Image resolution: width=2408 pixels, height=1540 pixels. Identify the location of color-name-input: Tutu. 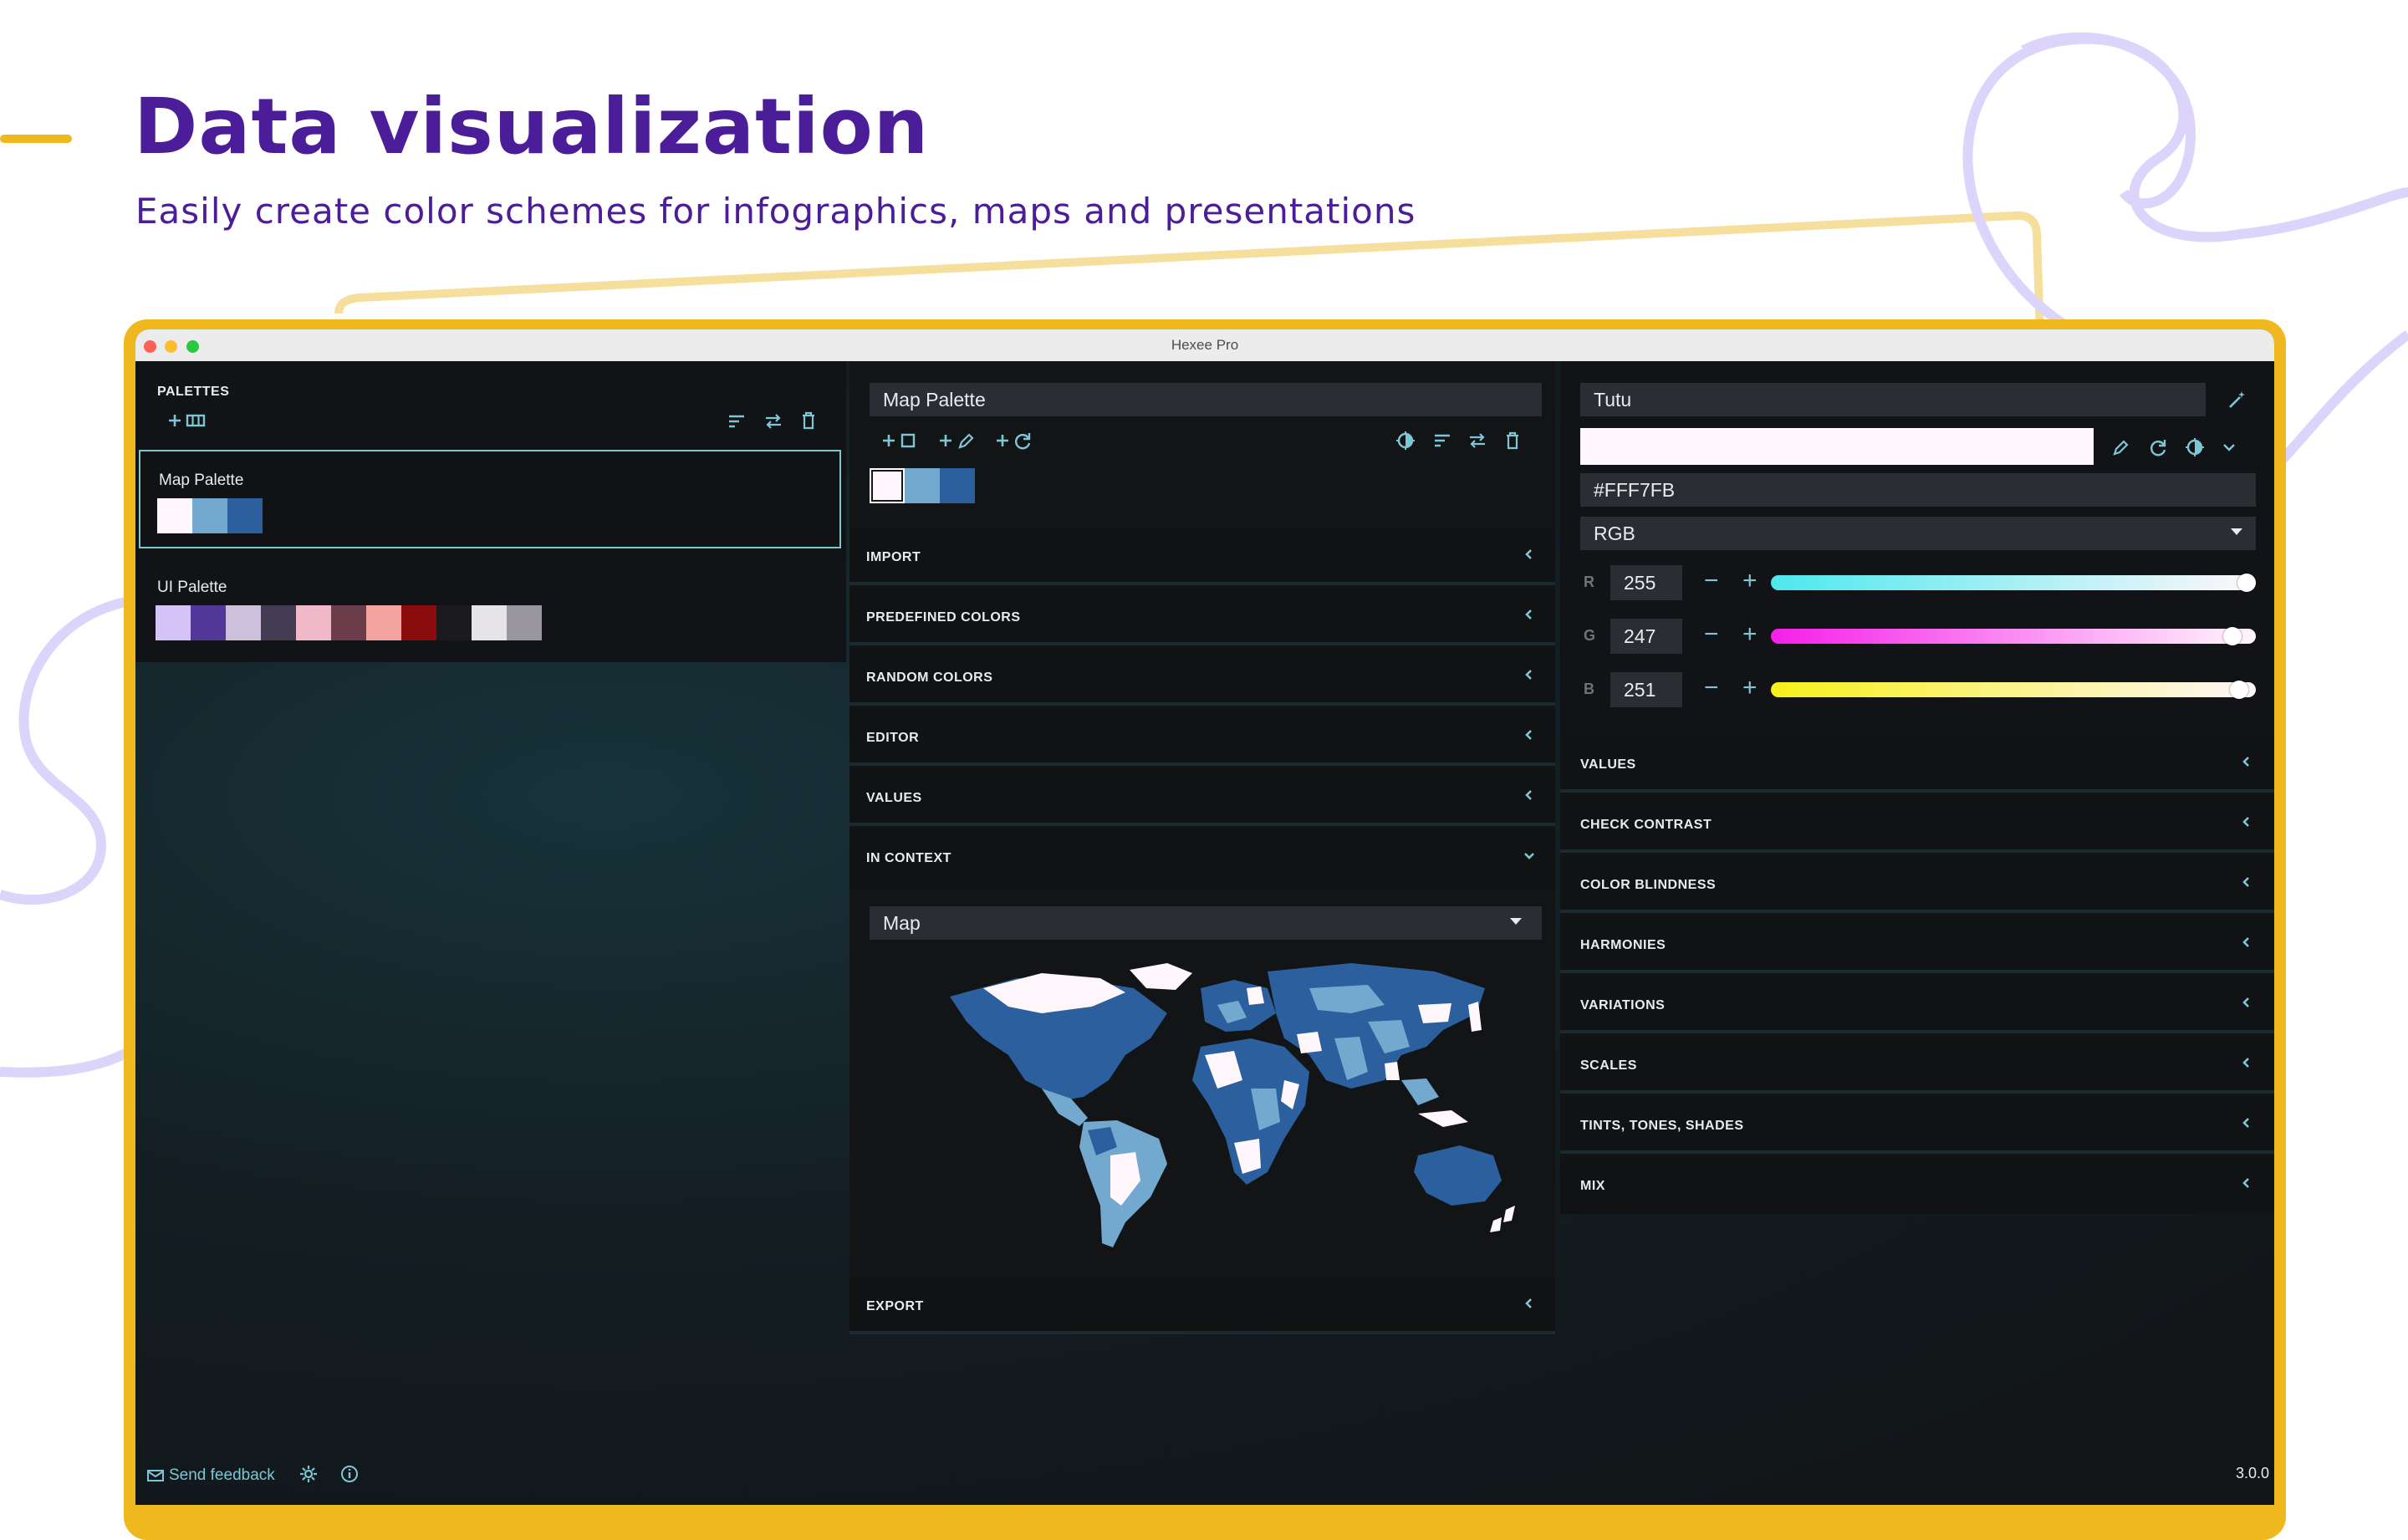
(1893, 399).